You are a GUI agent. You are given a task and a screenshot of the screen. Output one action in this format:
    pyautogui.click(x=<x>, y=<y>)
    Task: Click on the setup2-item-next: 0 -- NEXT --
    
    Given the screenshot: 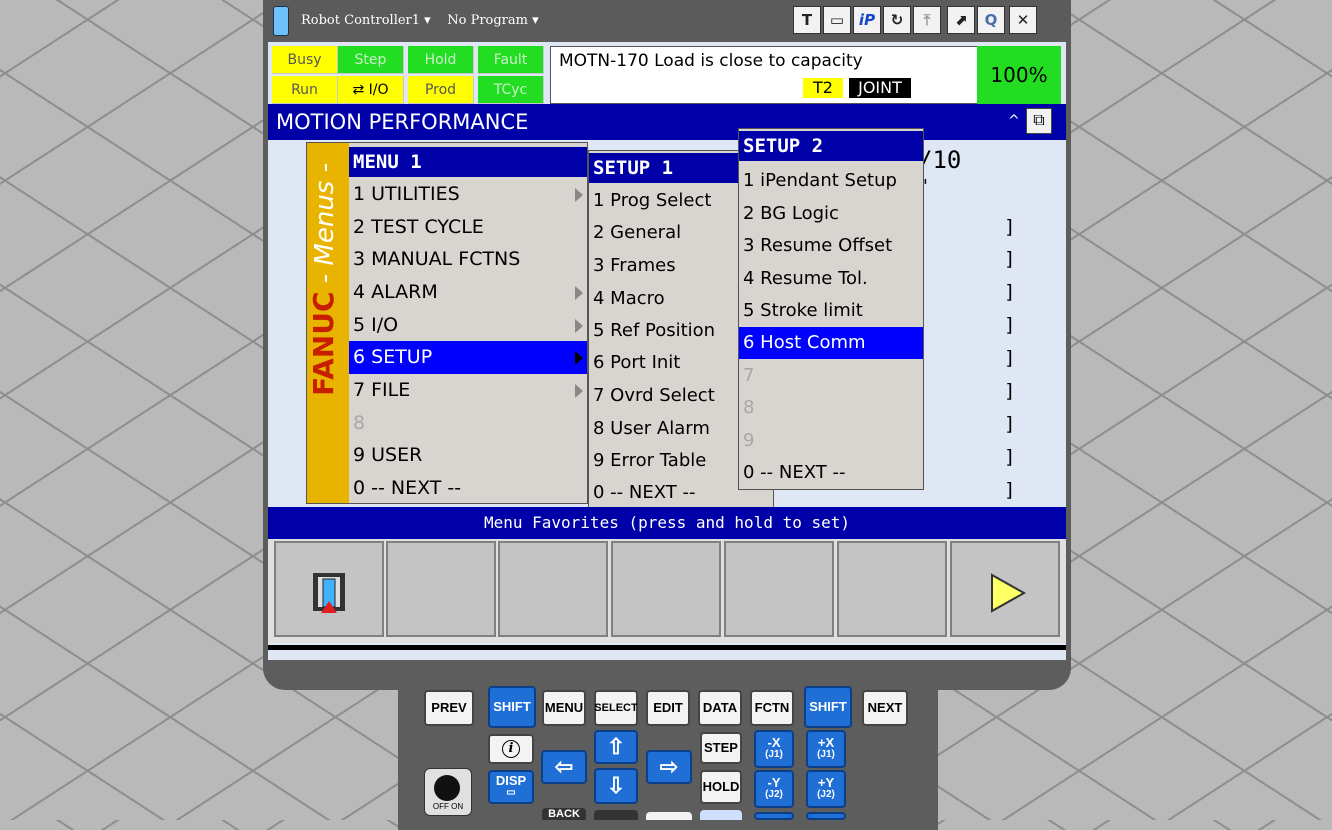 What is the action you would take?
    pyautogui.click(x=831, y=473)
    